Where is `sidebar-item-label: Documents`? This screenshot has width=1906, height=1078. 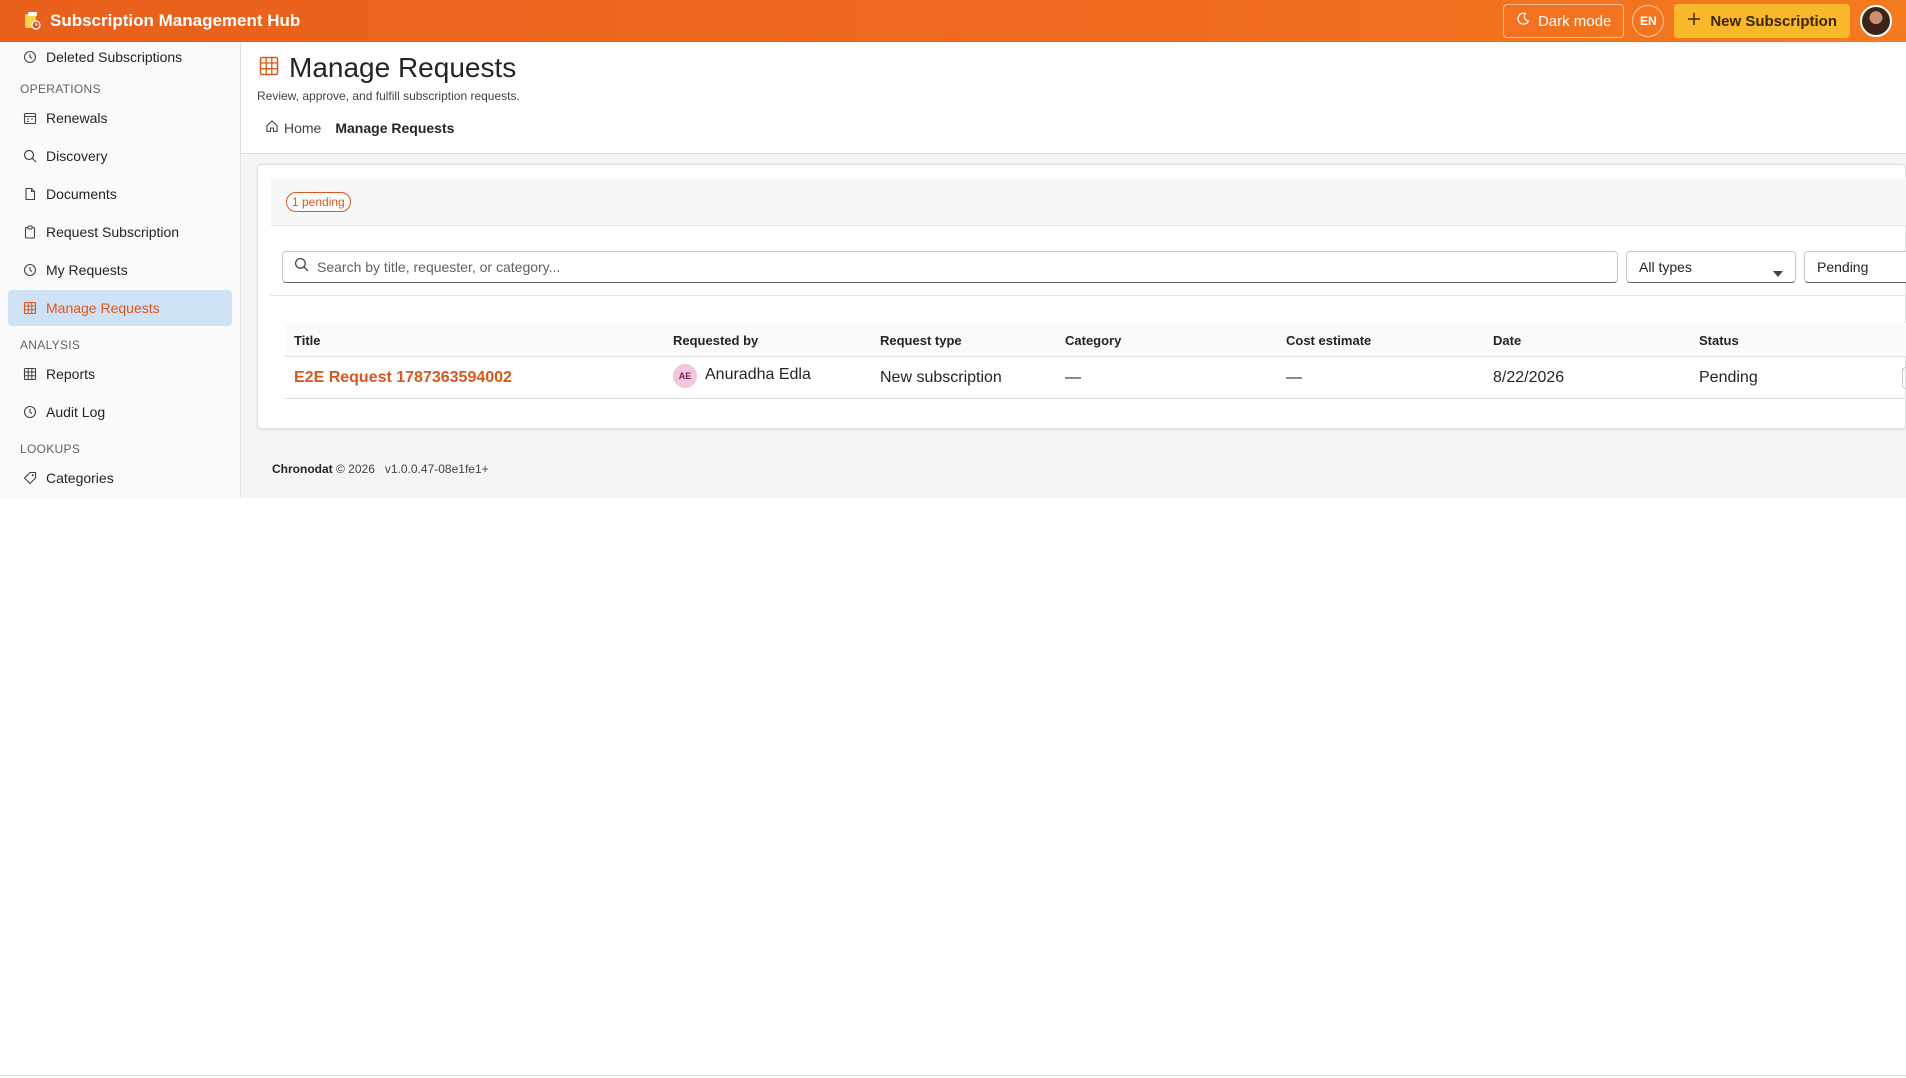 sidebar-item-label: Documents is located at coordinates (81, 194).